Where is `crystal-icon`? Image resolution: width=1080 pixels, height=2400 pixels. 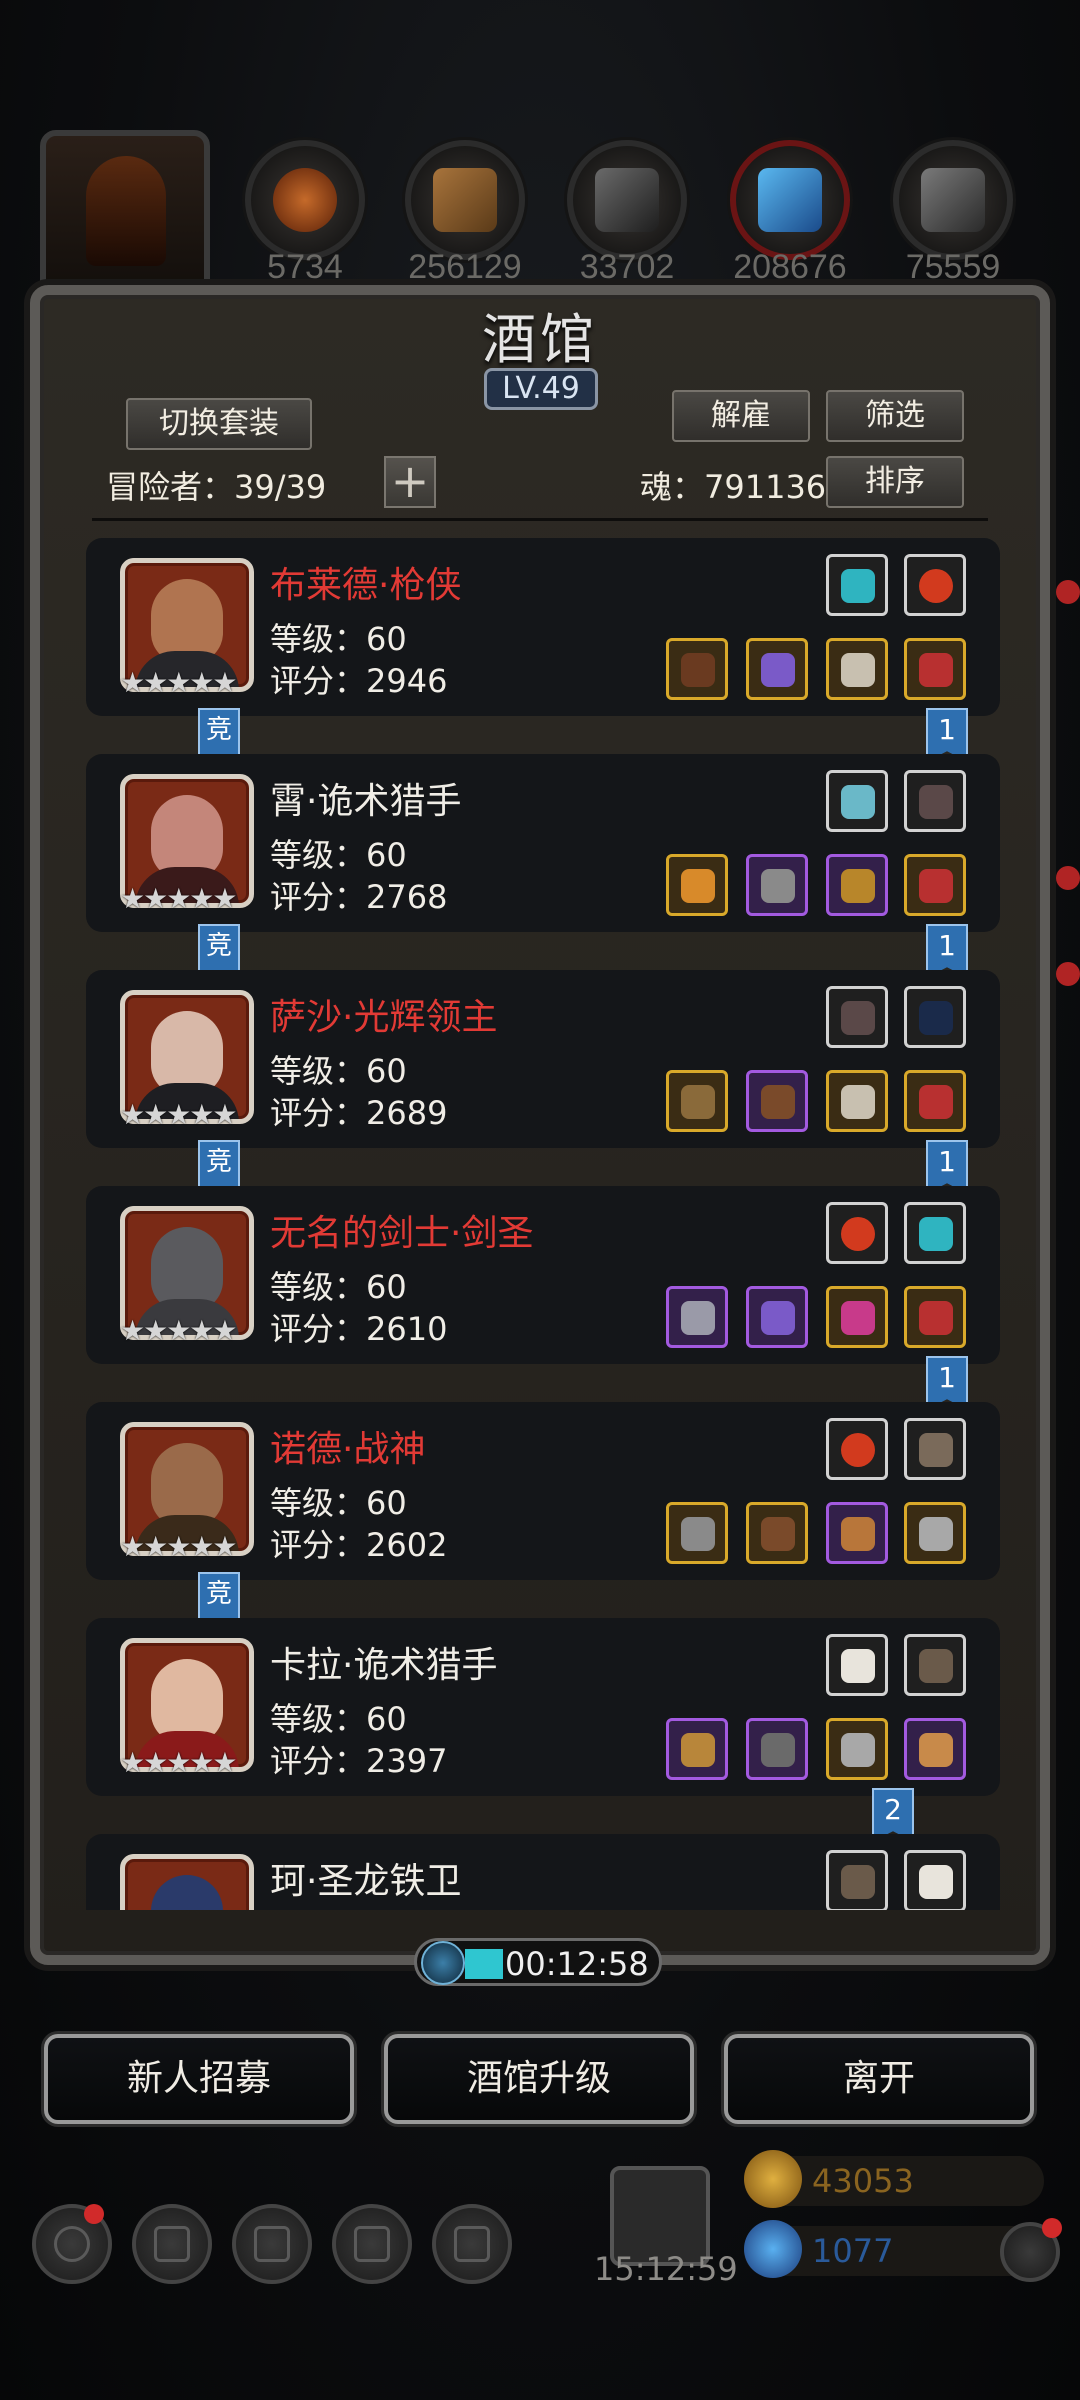
crystal-icon is located at coordinates (790, 200).